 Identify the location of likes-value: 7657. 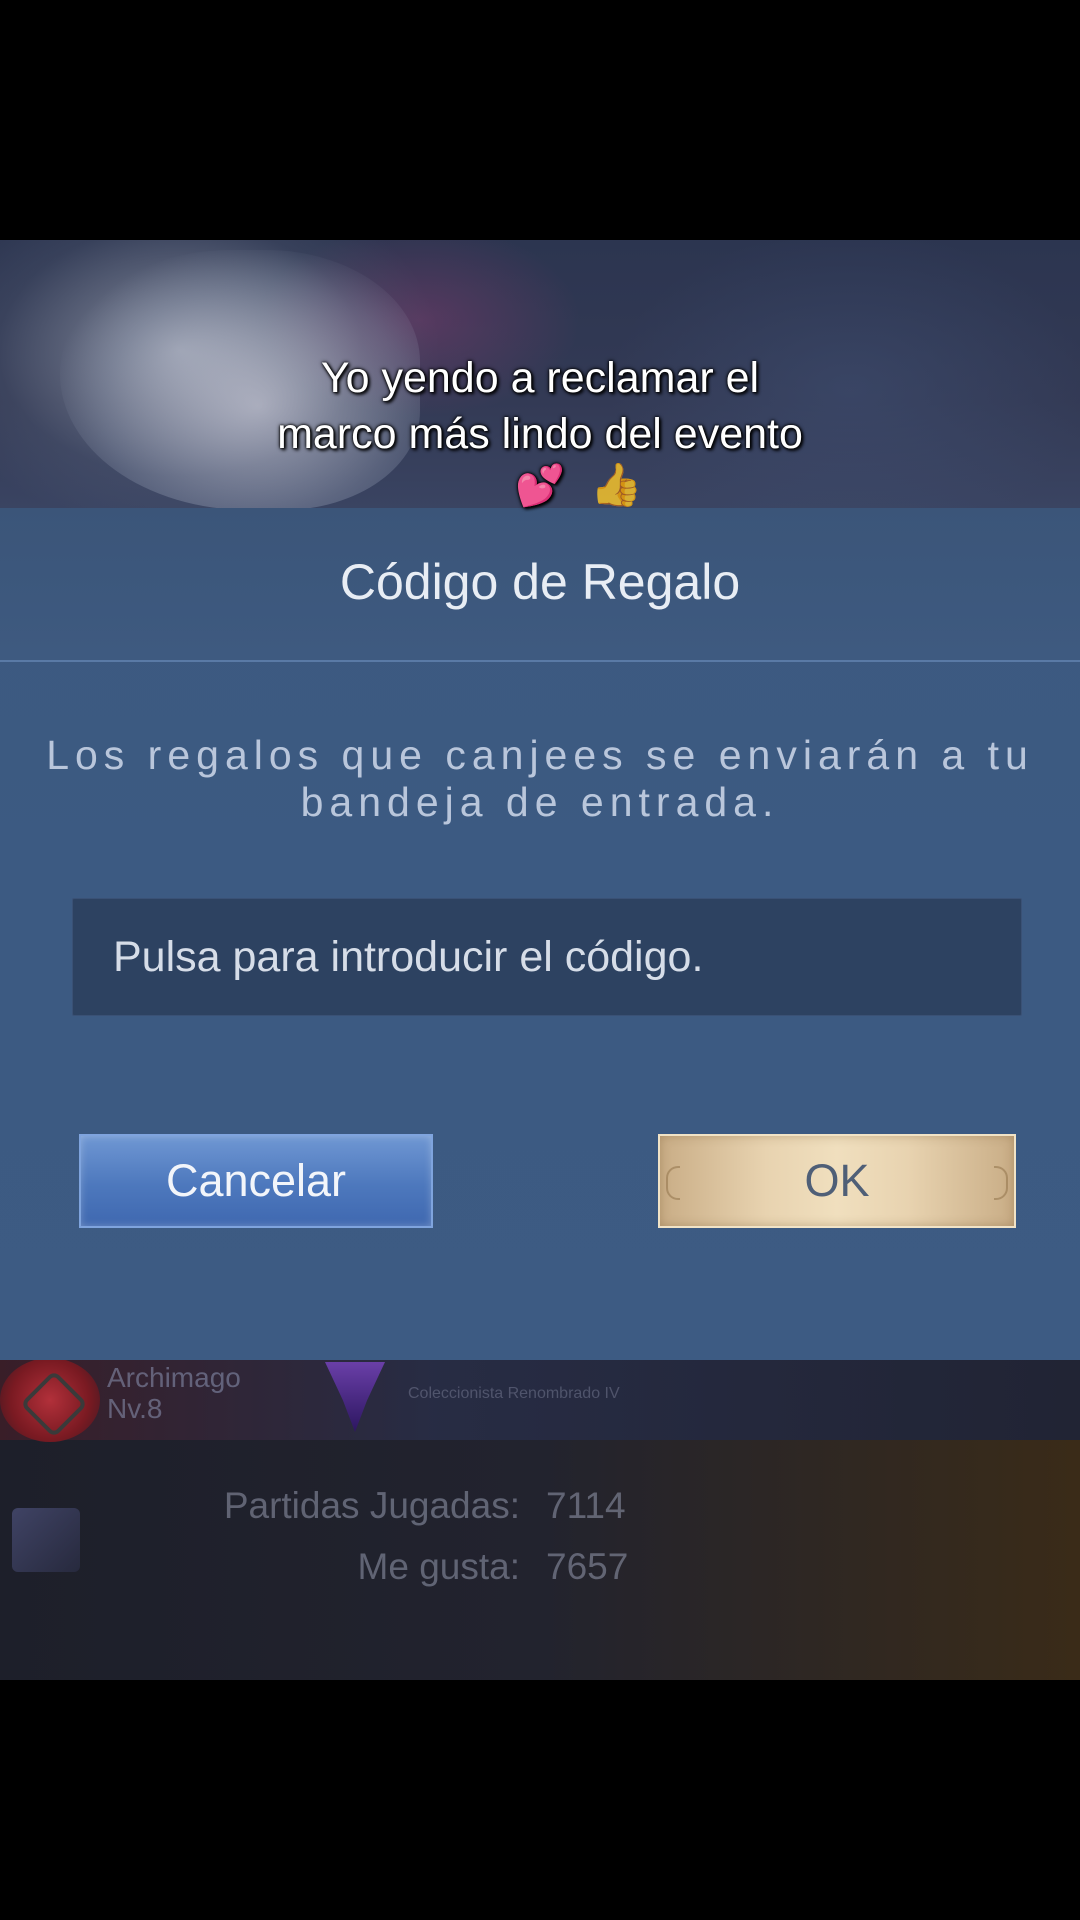
(587, 1566).